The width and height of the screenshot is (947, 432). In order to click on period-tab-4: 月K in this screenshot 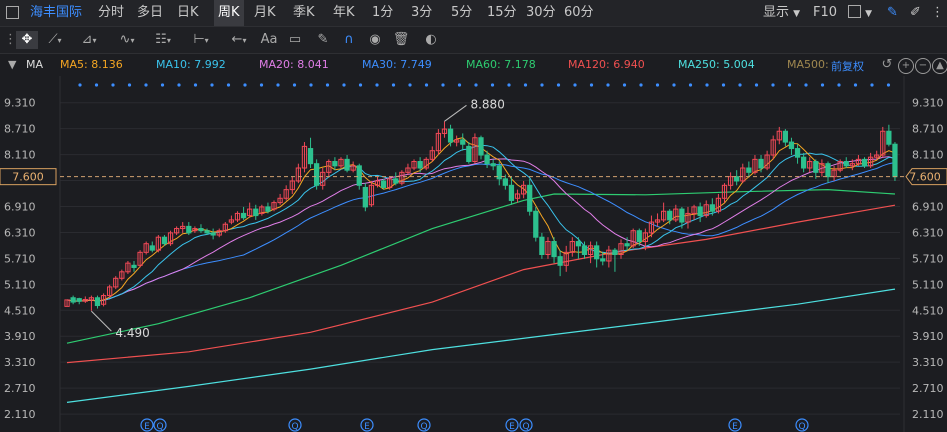, I will do `click(265, 13)`.